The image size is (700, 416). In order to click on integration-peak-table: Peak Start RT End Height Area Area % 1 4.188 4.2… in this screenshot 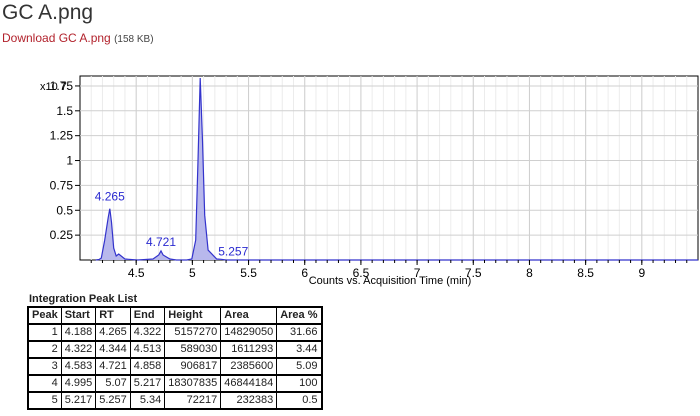, I will do `click(175, 358)`.